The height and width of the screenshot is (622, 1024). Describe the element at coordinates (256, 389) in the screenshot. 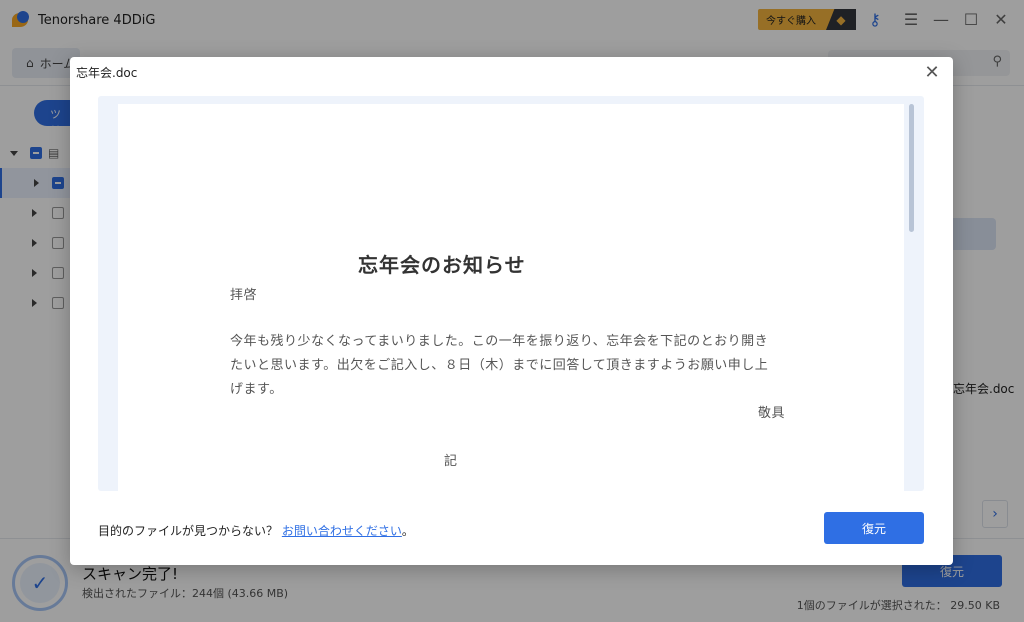

I see `document-body-line: げます。` at that location.